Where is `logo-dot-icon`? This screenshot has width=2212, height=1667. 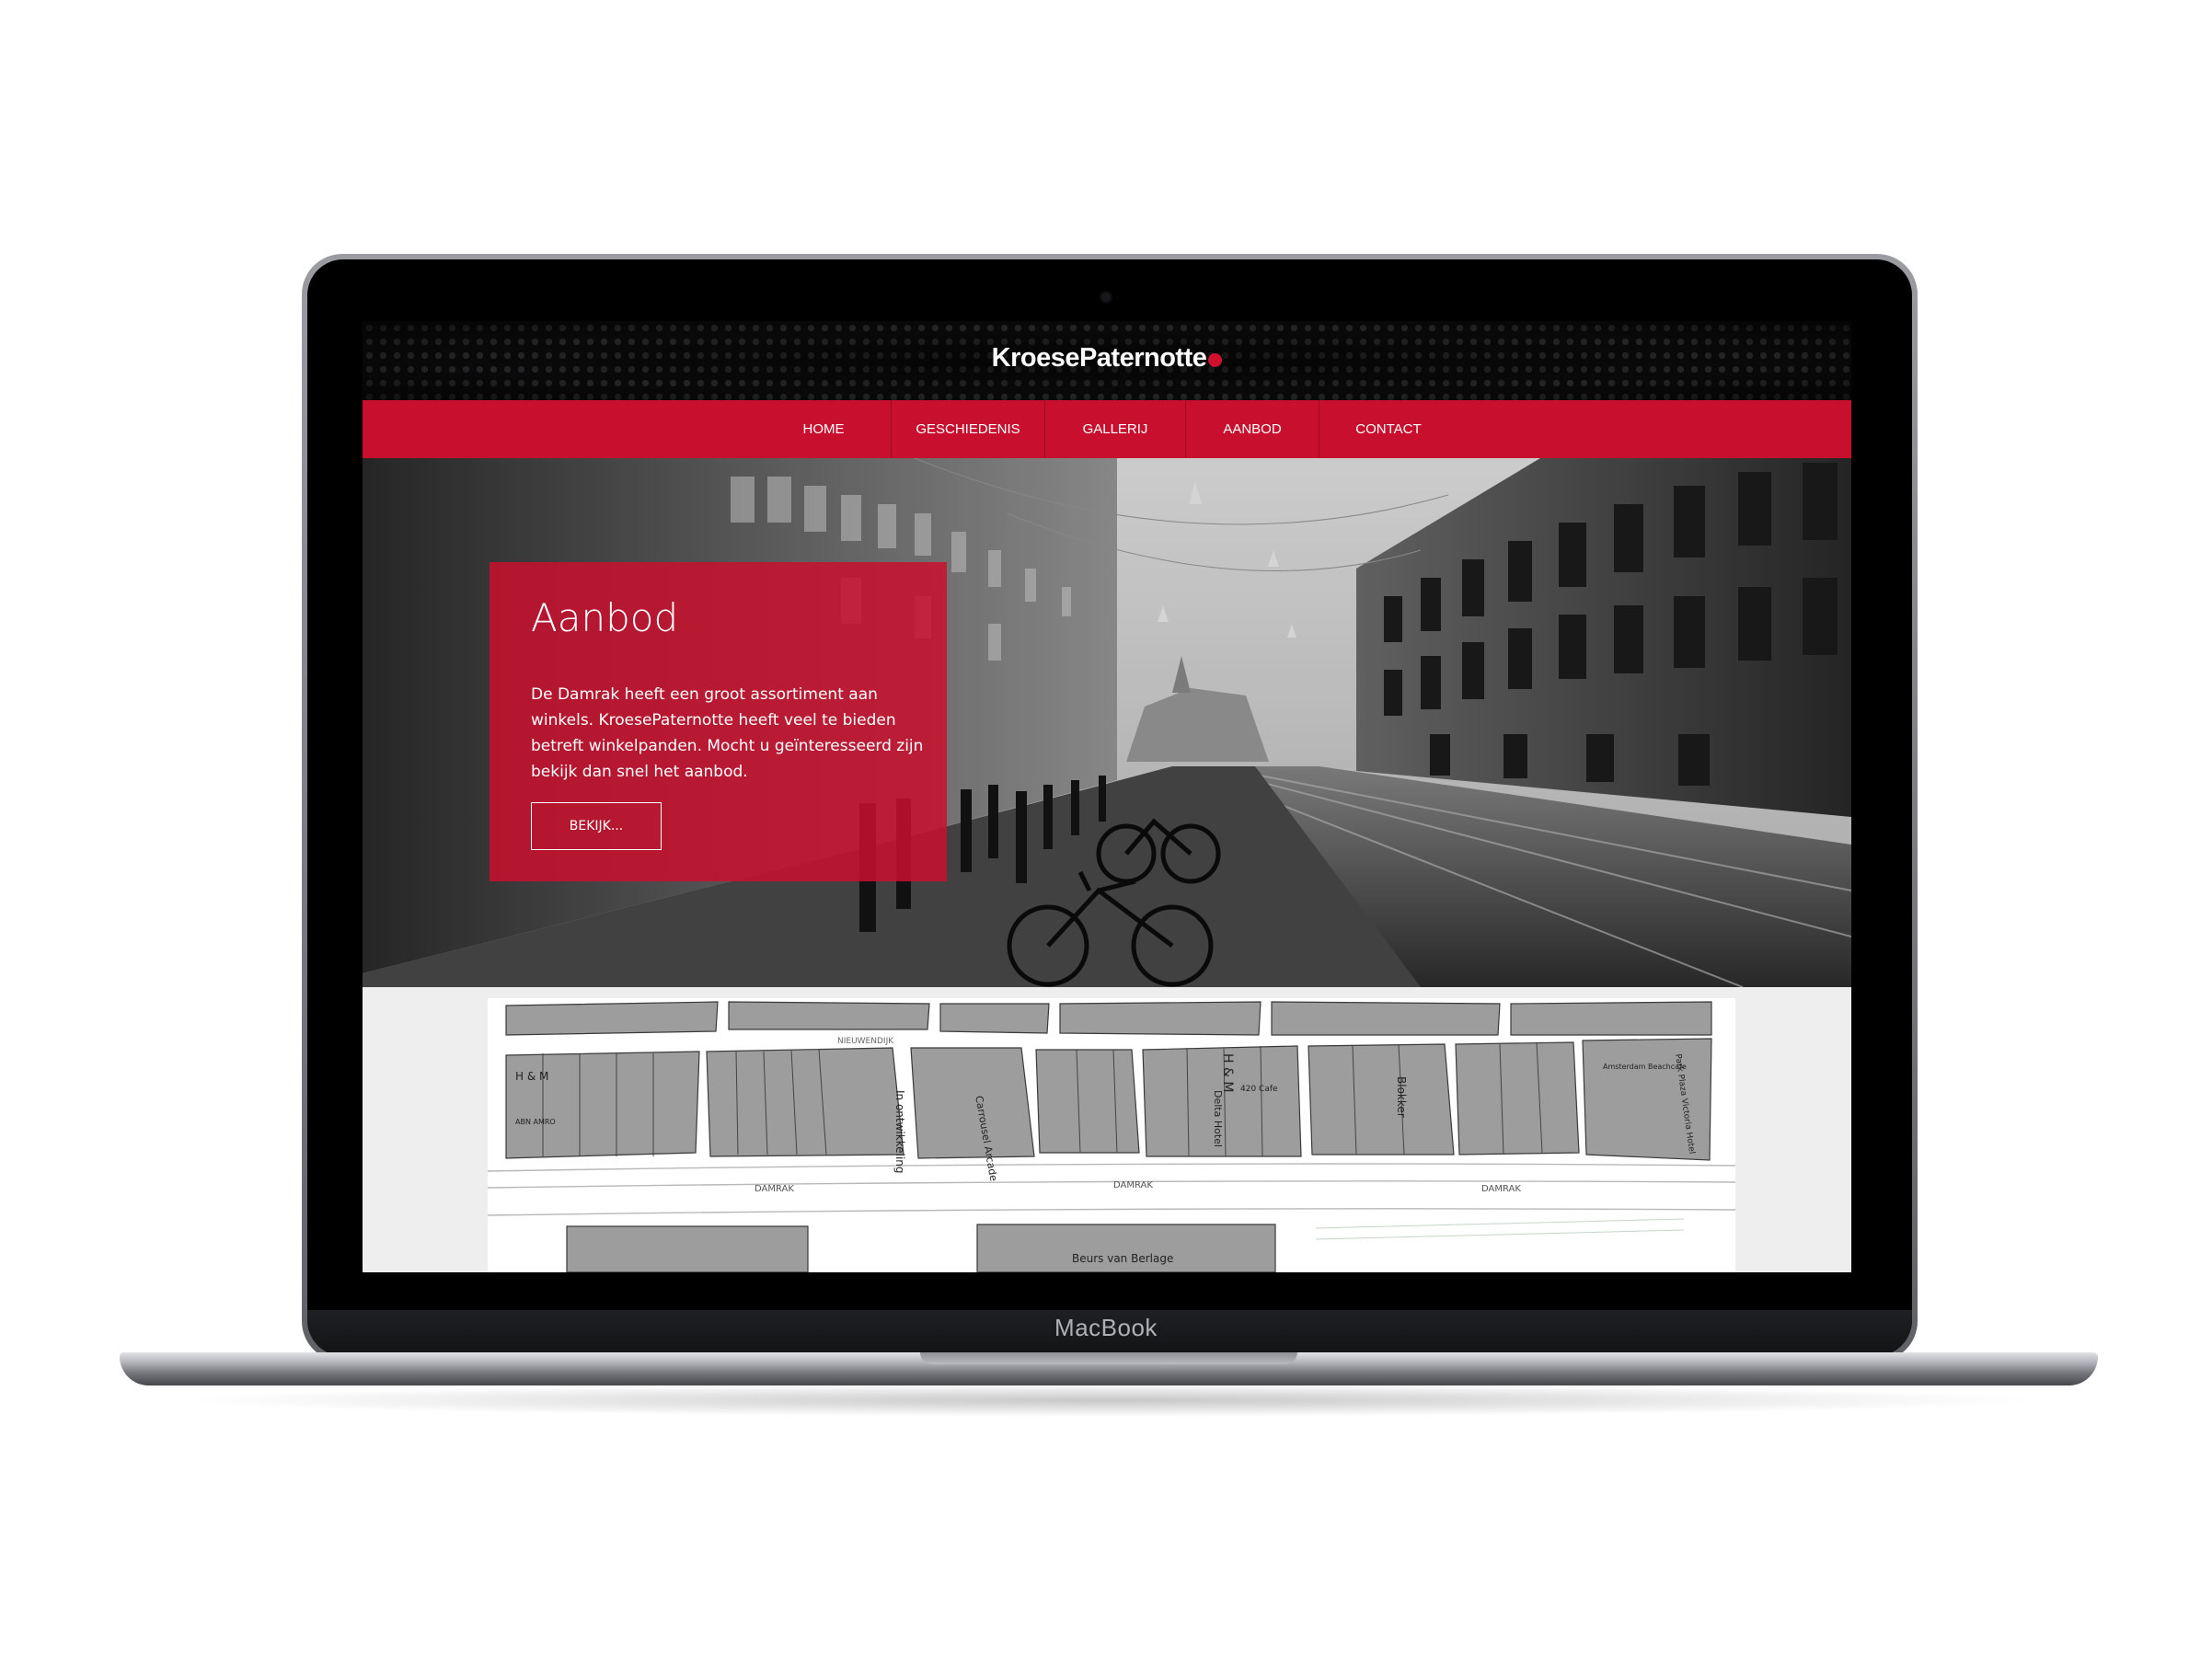 logo-dot-icon is located at coordinates (1215, 360).